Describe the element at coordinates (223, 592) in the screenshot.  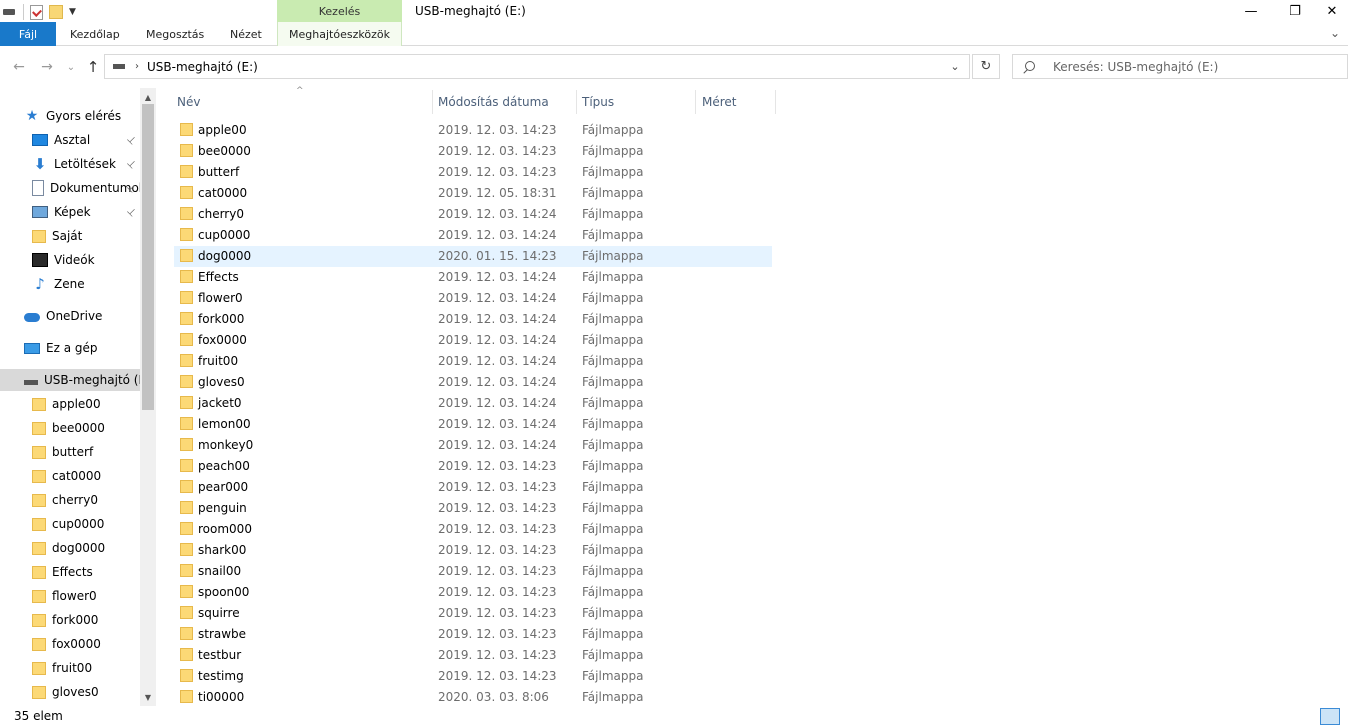
I see `file-name: spoon00` at that location.